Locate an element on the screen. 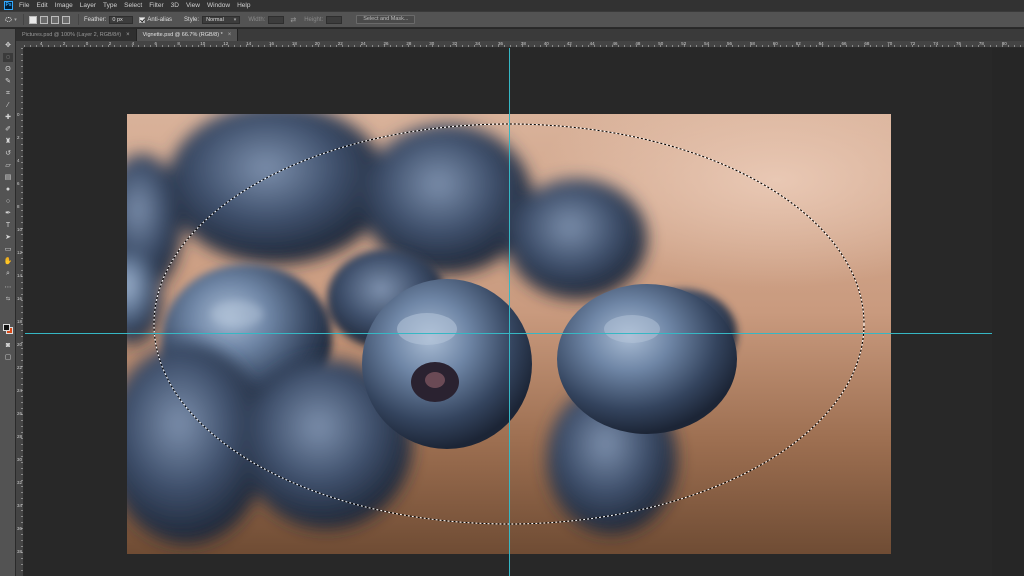 The height and width of the screenshot is (576, 1024). ruler-v-label: 0 is located at coordinates (18, 114).